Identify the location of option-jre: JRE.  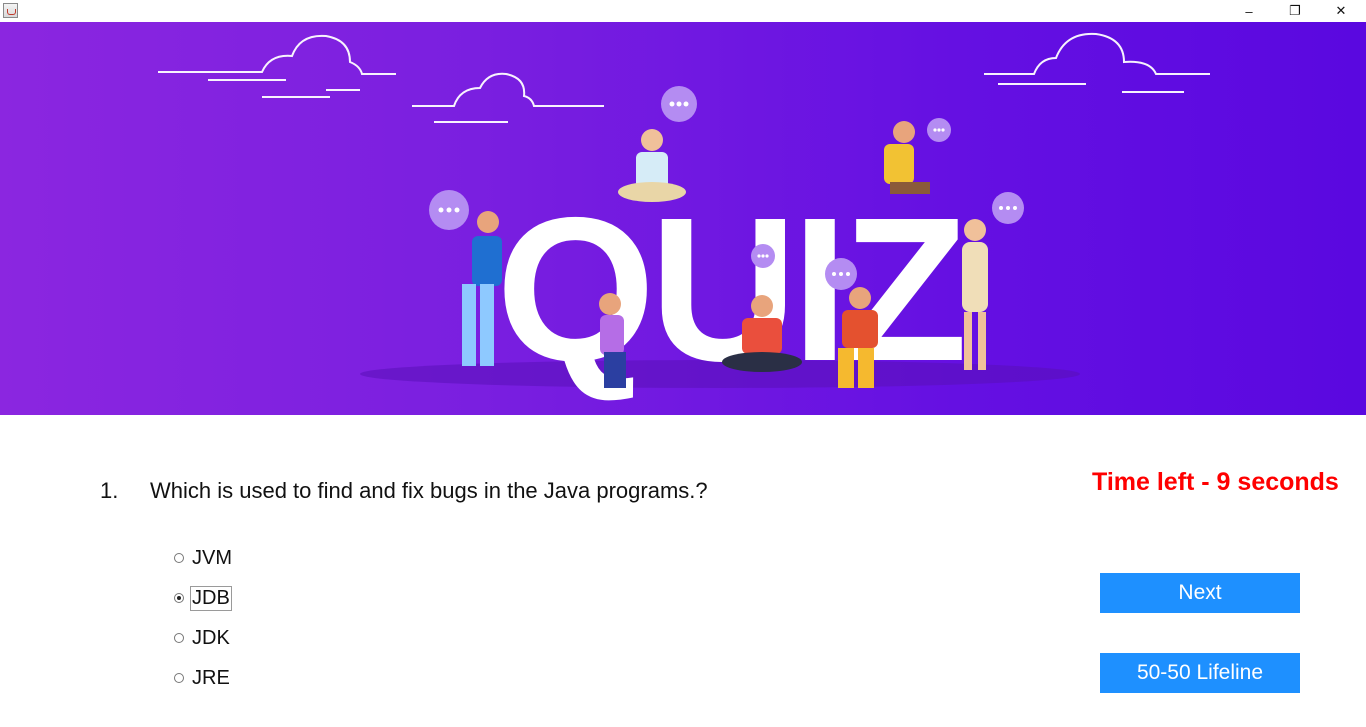
(203, 678).